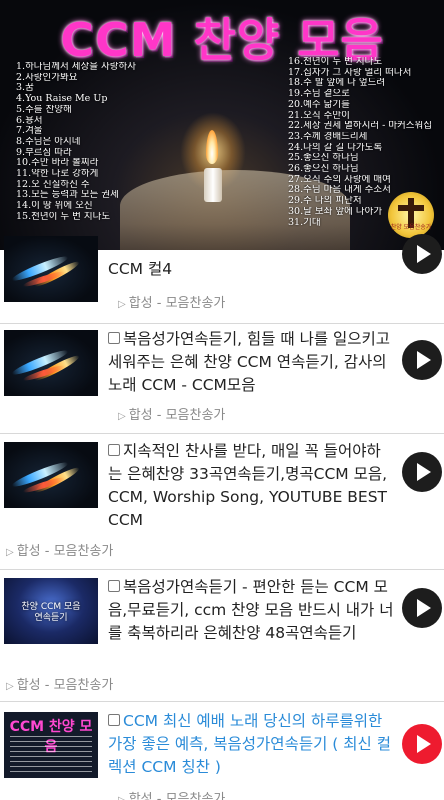 The height and width of the screenshot is (800, 444). Describe the element at coordinates (57, 174) in the screenshot. I see `banner-song: 11.약한 나로 강하게` at that location.